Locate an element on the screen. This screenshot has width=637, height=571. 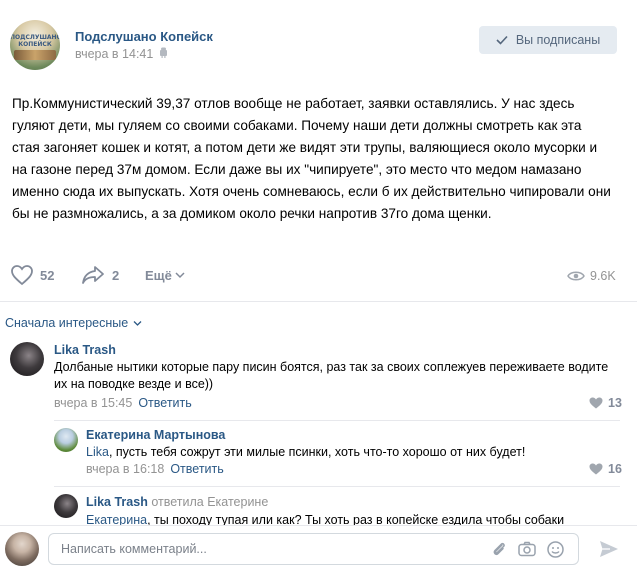
comment-like-count: 13 is located at coordinates (615, 403).